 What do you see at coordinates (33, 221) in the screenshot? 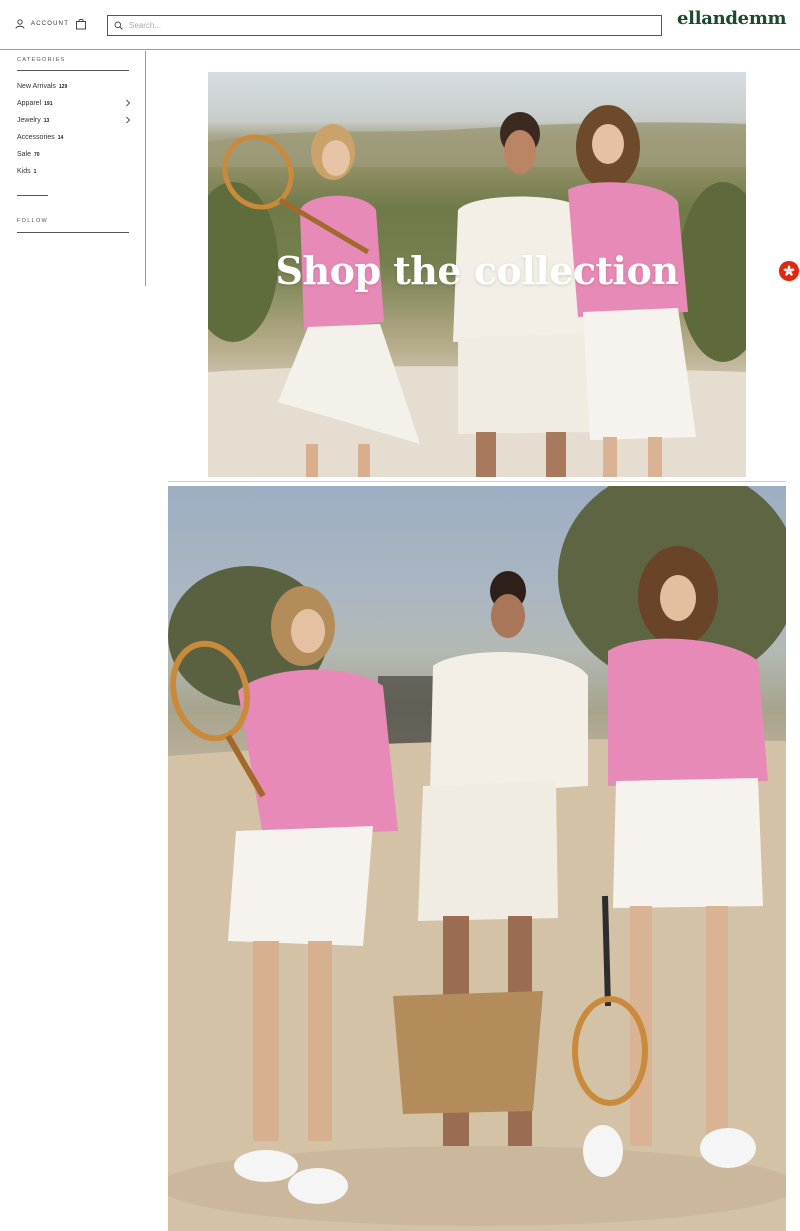
I see `follow-heading: FOLLOW` at bounding box center [33, 221].